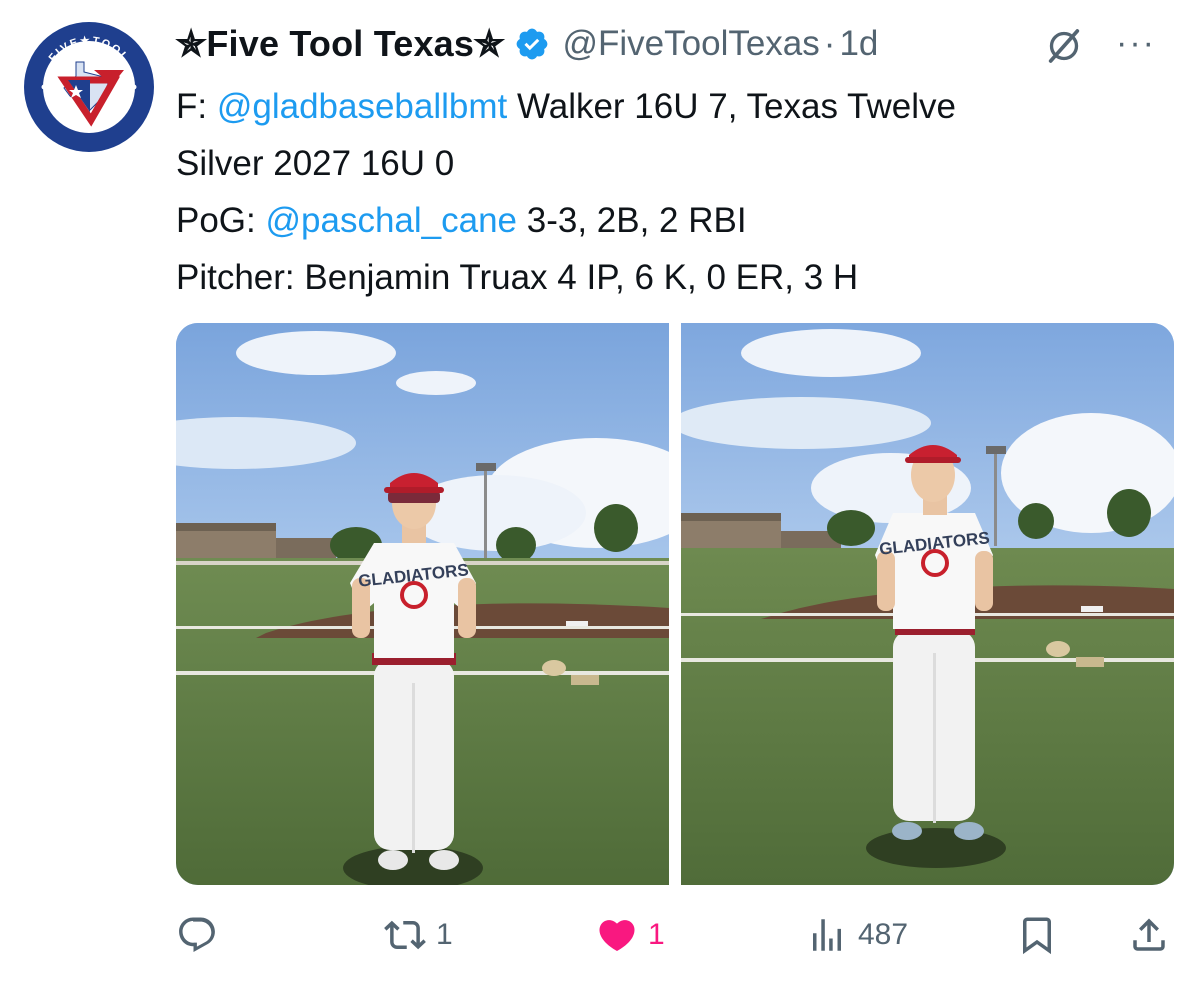 The height and width of the screenshot is (983, 1200). I want to click on more-options-icon: ···, so click(1136, 43).